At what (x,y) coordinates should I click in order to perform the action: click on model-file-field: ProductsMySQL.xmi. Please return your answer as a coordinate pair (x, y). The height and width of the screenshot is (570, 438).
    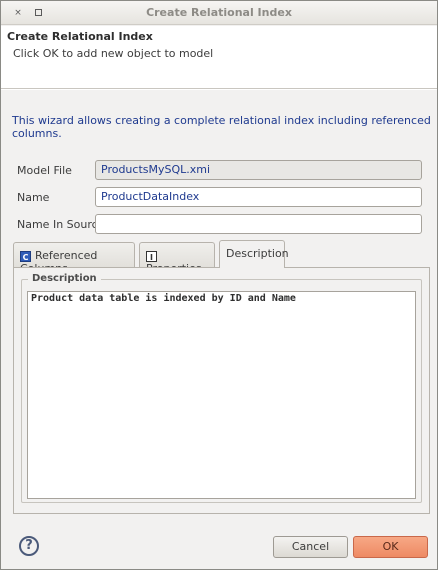
    Looking at the image, I should click on (258, 170).